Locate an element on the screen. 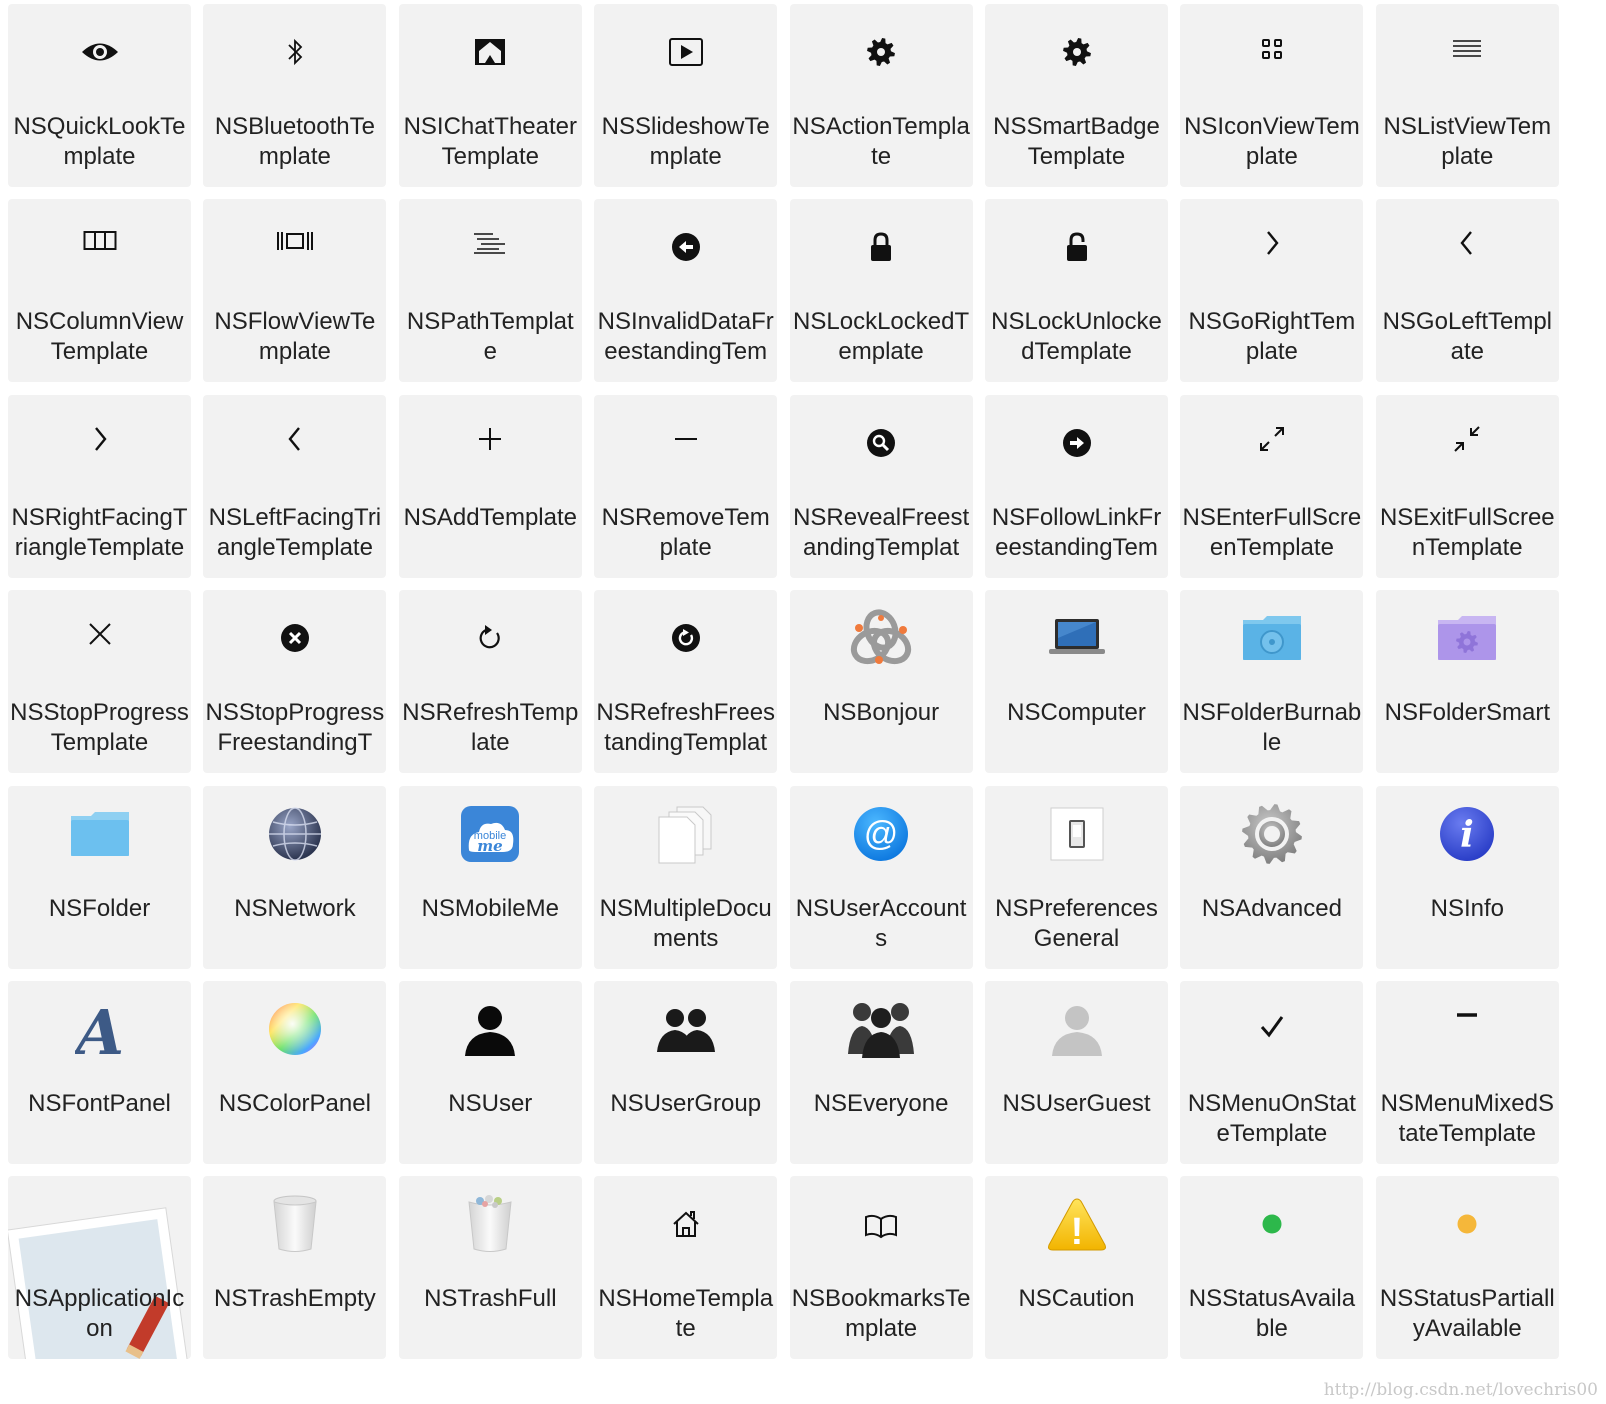  icon-tile: NSLockLockedTemplate is located at coordinates (881, 291).